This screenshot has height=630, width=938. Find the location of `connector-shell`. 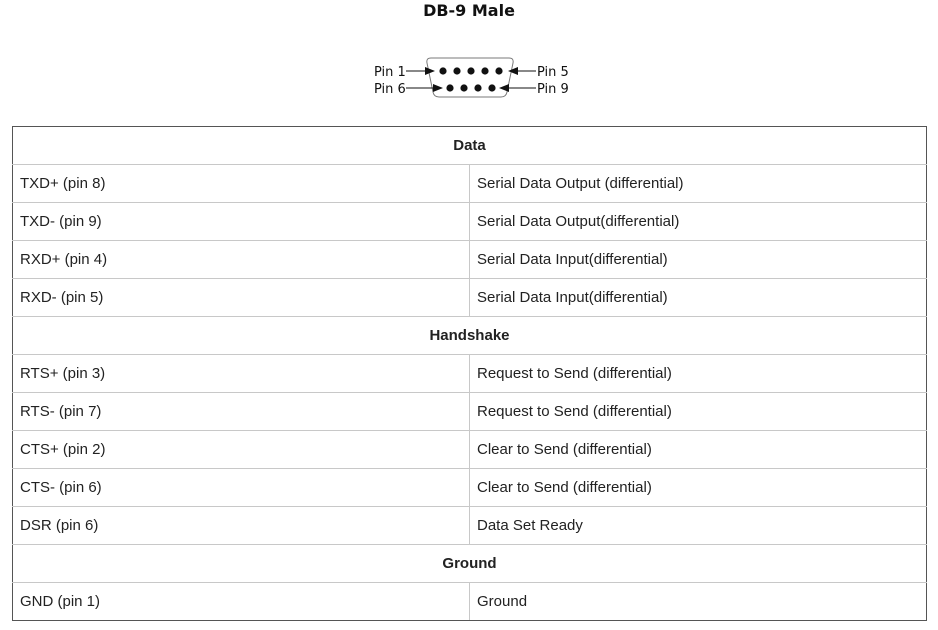

connector-shell is located at coordinates (470, 77).